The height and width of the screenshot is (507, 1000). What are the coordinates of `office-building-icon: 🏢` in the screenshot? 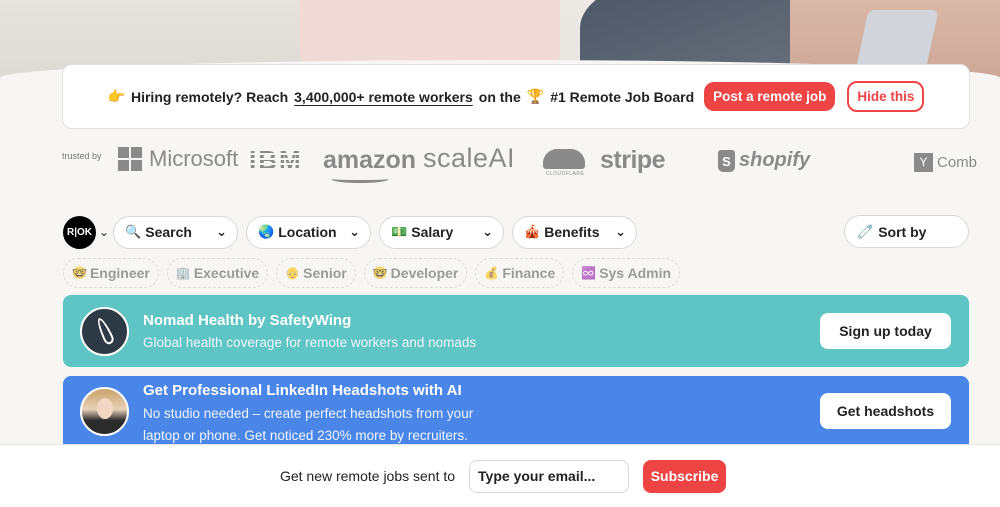 It's located at (183, 273).